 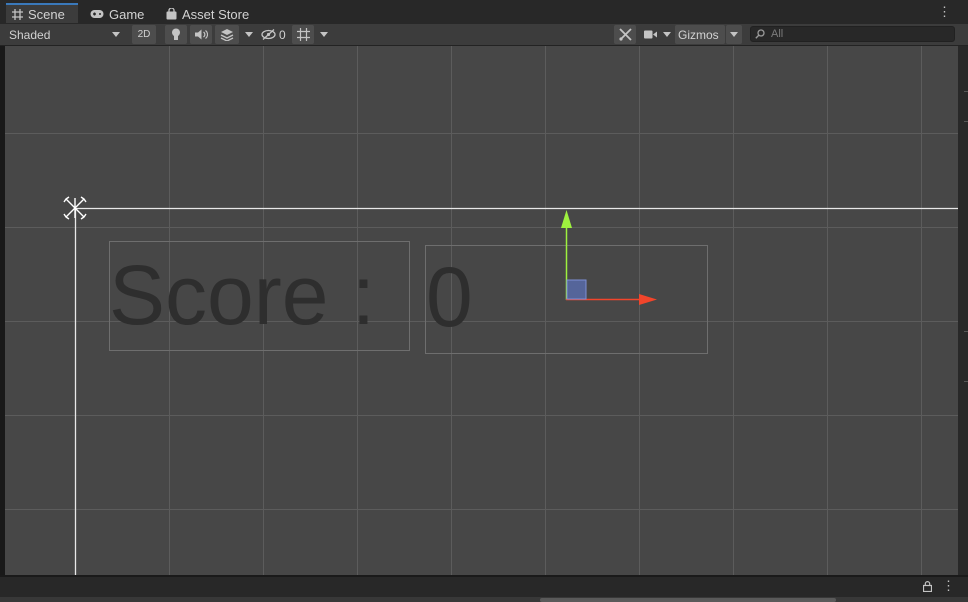 I want to click on effects-toggle-button, so click(x=227, y=34).